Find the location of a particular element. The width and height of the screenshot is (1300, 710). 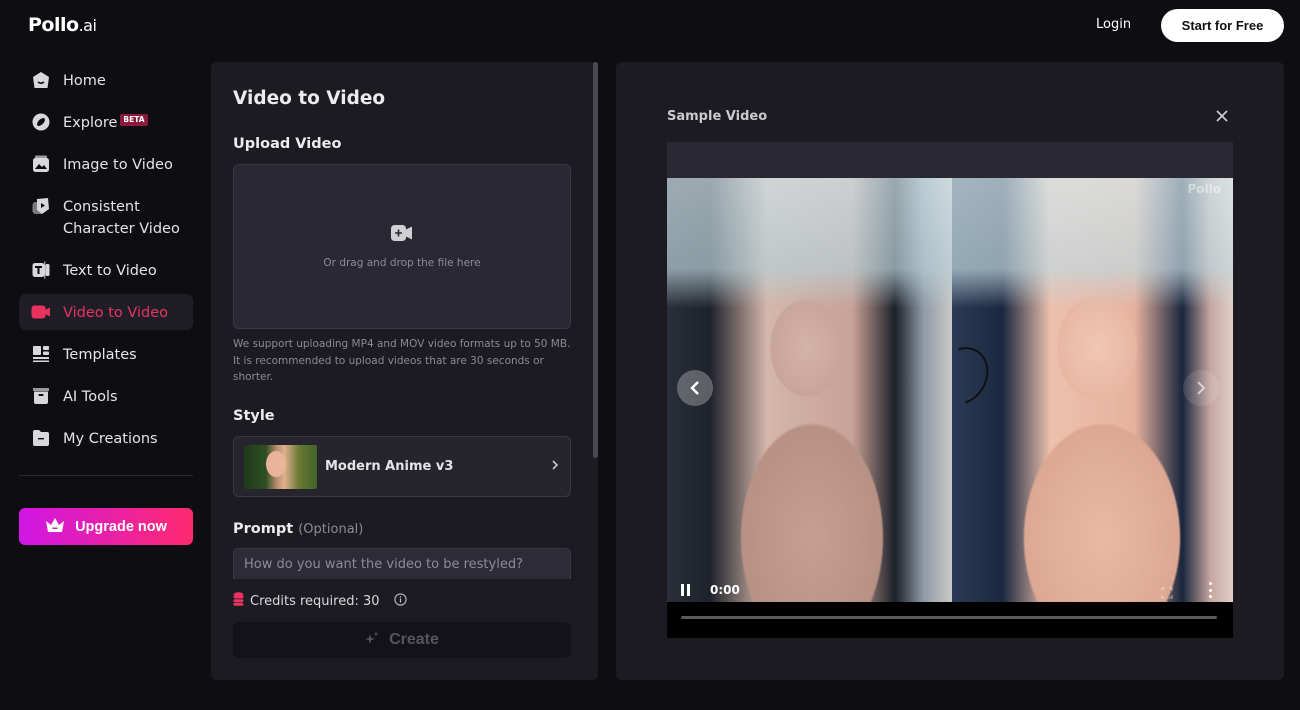

sidebar-divider is located at coordinates (106, 475).